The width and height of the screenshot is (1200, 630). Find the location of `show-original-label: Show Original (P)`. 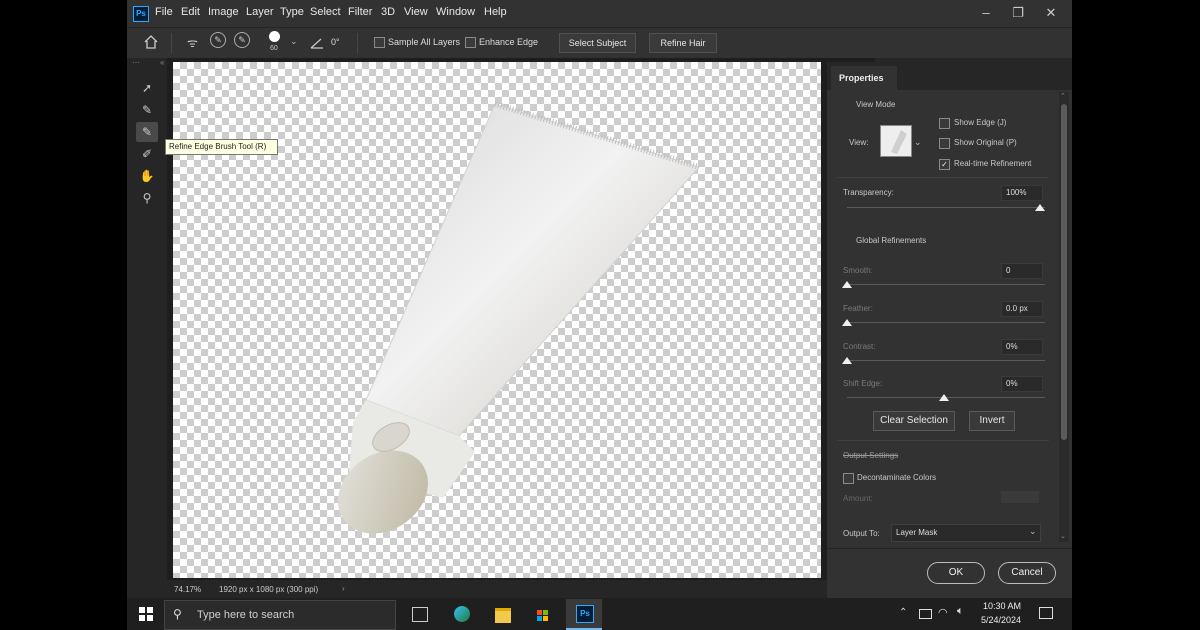

show-original-label: Show Original (P) is located at coordinates (985, 142).